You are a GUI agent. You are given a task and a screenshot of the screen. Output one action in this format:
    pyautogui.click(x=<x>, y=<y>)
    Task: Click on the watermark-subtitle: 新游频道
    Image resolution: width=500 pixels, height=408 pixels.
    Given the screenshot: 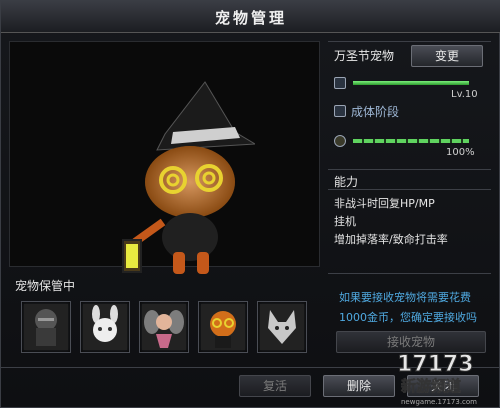 What is the action you would take?
    pyautogui.click(x=431, y=386)
    